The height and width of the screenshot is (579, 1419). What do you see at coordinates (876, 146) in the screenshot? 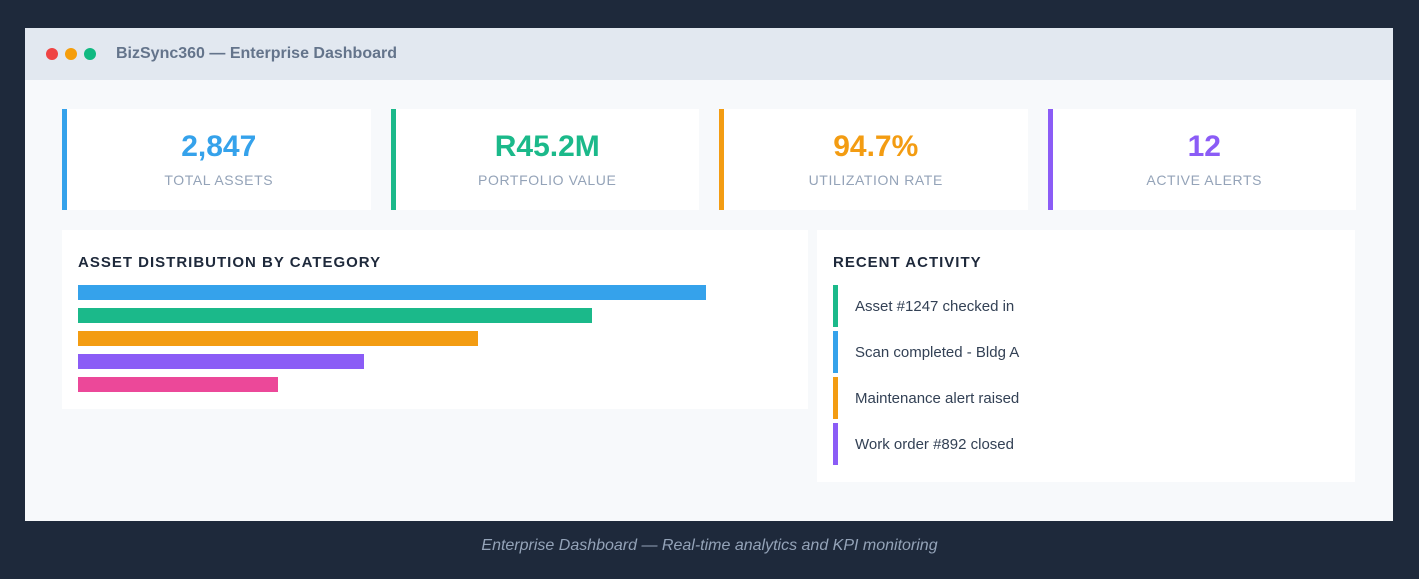
I see `kpi-value: 94.7%` at bounding box center [876, 146].